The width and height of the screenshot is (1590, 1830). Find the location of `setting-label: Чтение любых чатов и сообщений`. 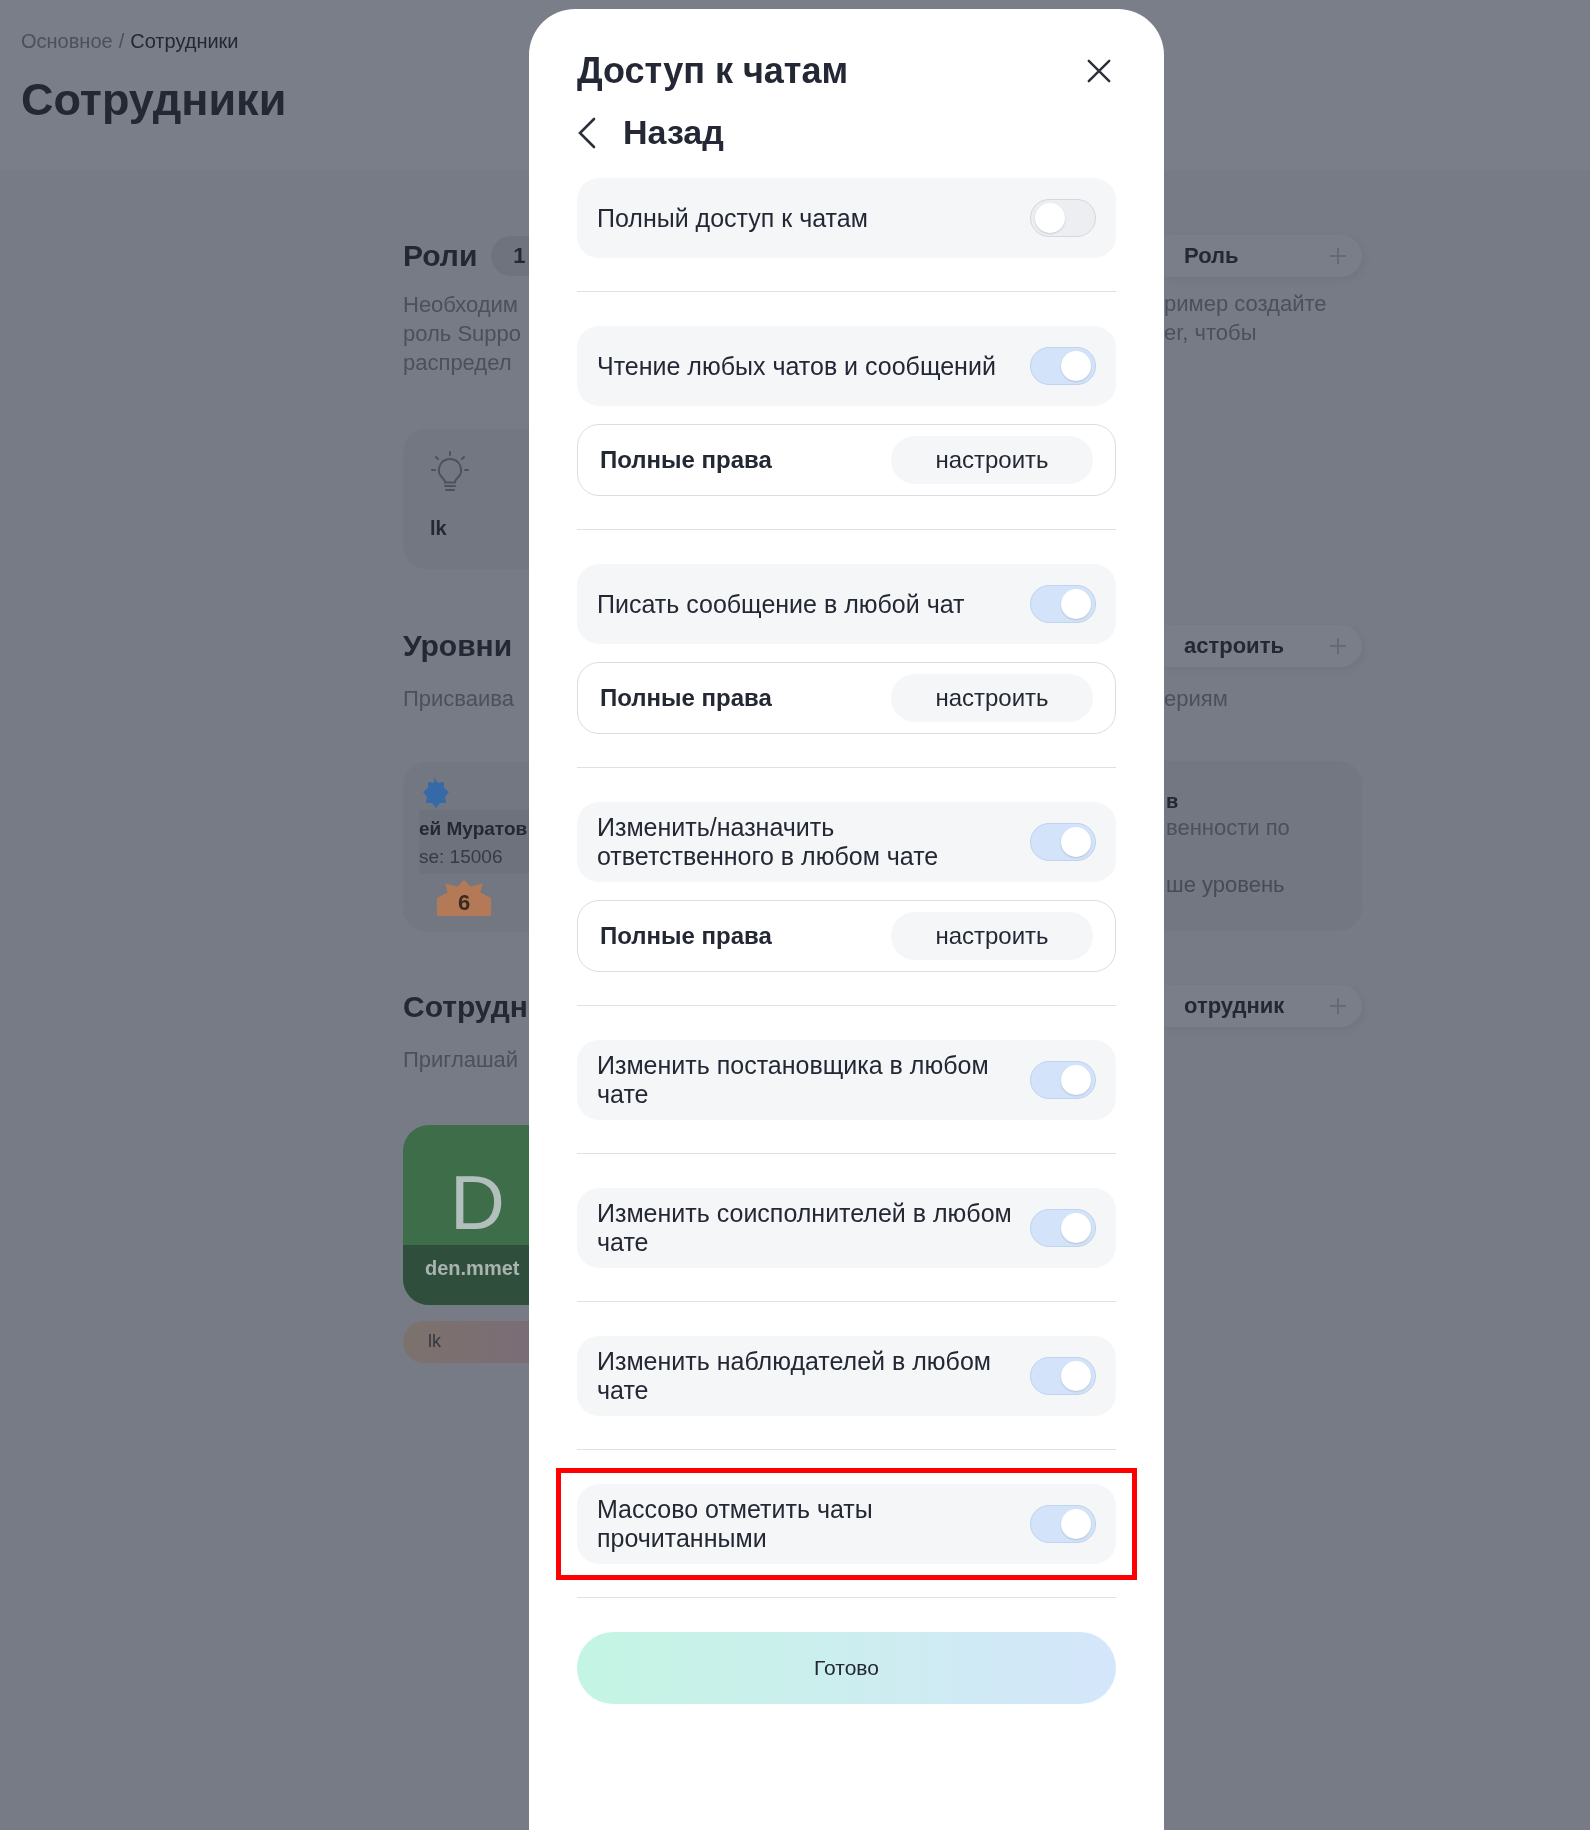

setting-label: Чтение любых чатов и сообщений is located at coordinates (796, 366).